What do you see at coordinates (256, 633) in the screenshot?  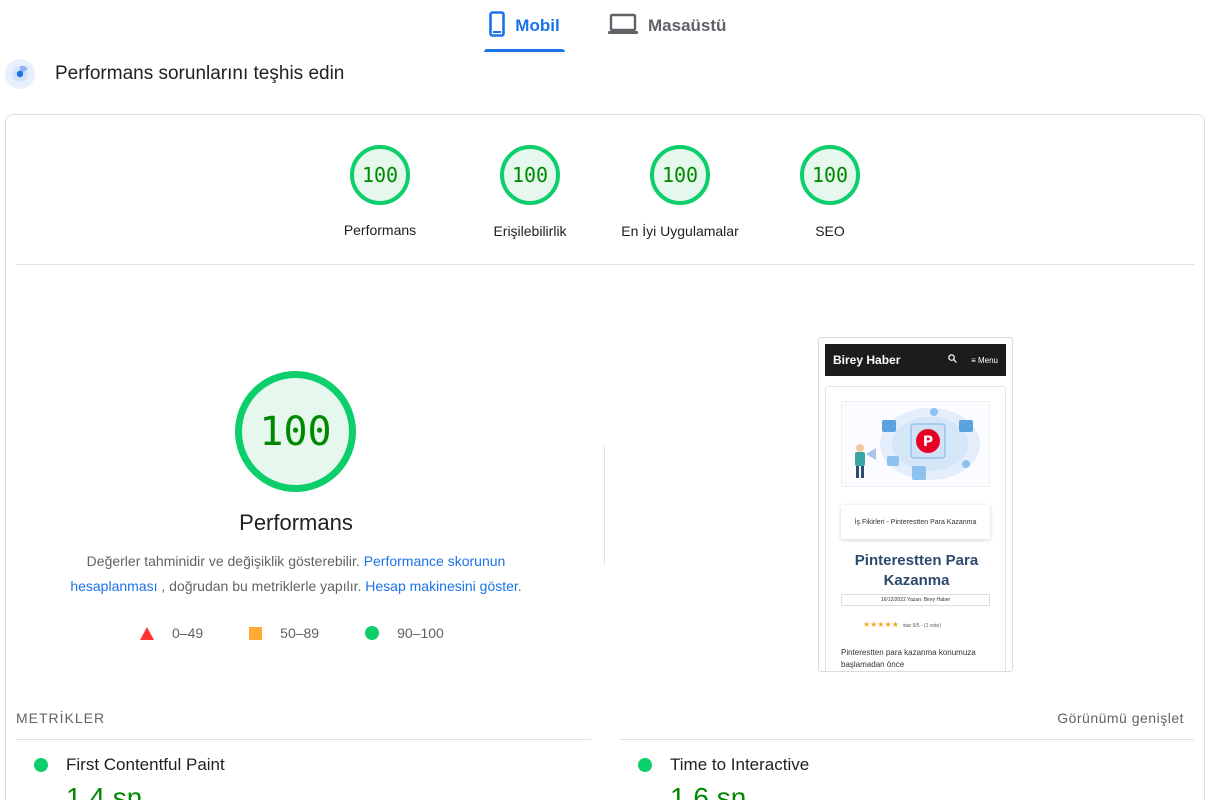 I see `square-icon` at bounding box center [256, 633].